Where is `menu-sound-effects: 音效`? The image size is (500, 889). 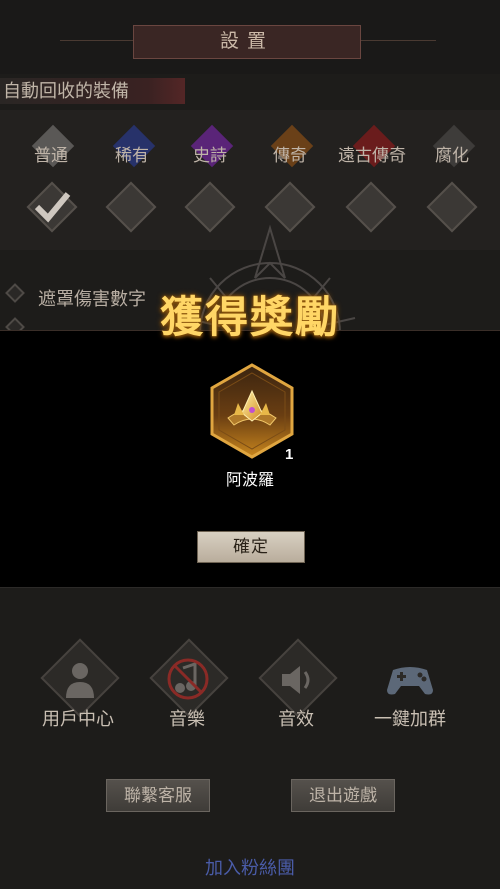
menu-sound-effects: 音效 is located at coordinates (296, 684).